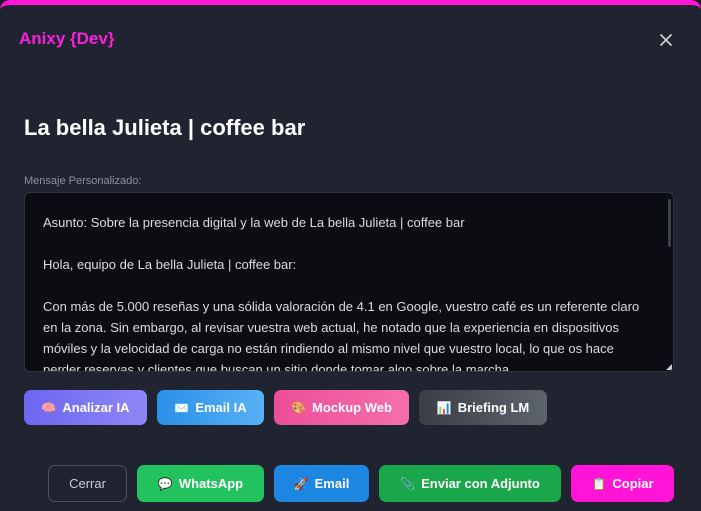  Describe the element at coordinates (83, 181) in the screenshot. I see `message-label: Mensaje Personalizado:` at that location.